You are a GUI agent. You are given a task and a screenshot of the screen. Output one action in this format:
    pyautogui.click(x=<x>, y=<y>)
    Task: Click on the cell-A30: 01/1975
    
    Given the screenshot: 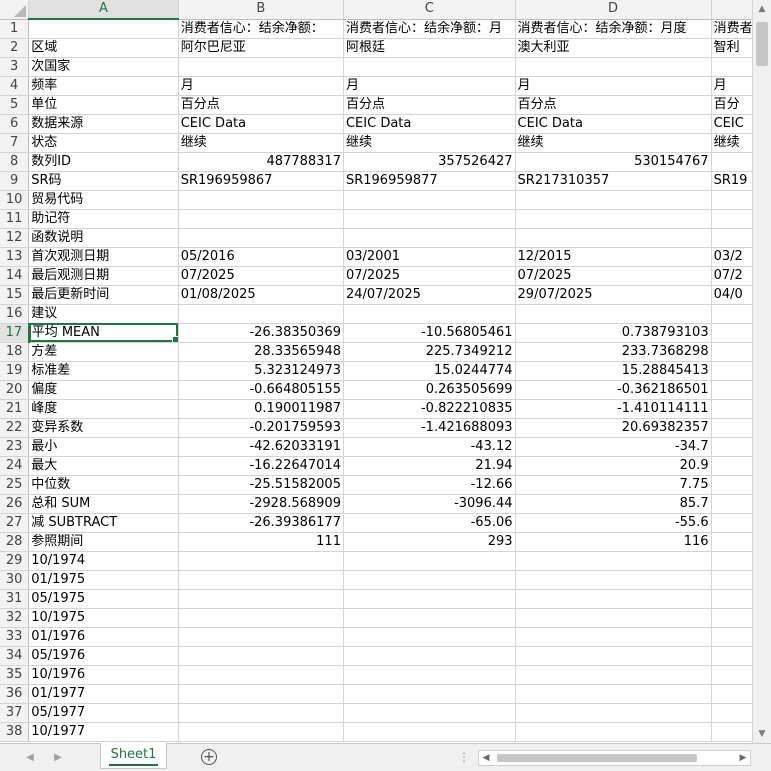 What is the action you would take?
    pyautogui.click(x=103, y=580)
    